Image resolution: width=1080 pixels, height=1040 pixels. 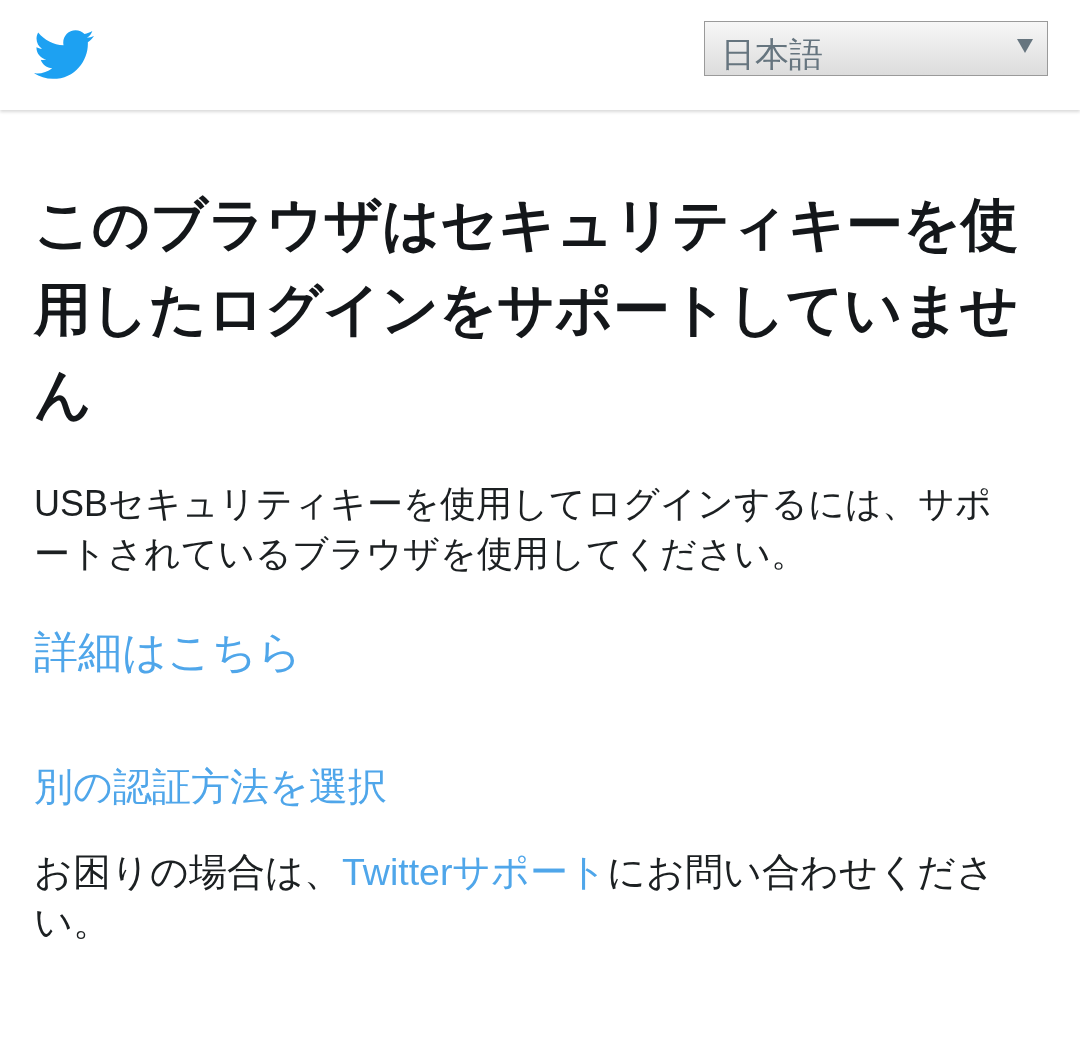 What do you see at coordinates (1025, 46) in the screenshot?
I see `caret-icon` at bounding box center [1025, 46].